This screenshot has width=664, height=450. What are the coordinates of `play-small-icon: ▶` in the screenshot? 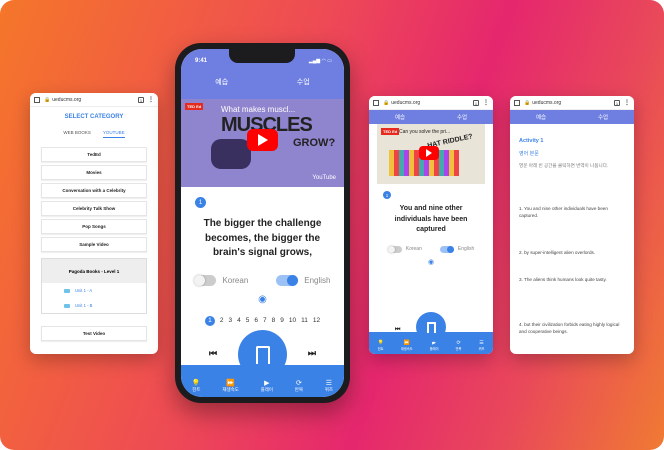 It's located at (267, 383).